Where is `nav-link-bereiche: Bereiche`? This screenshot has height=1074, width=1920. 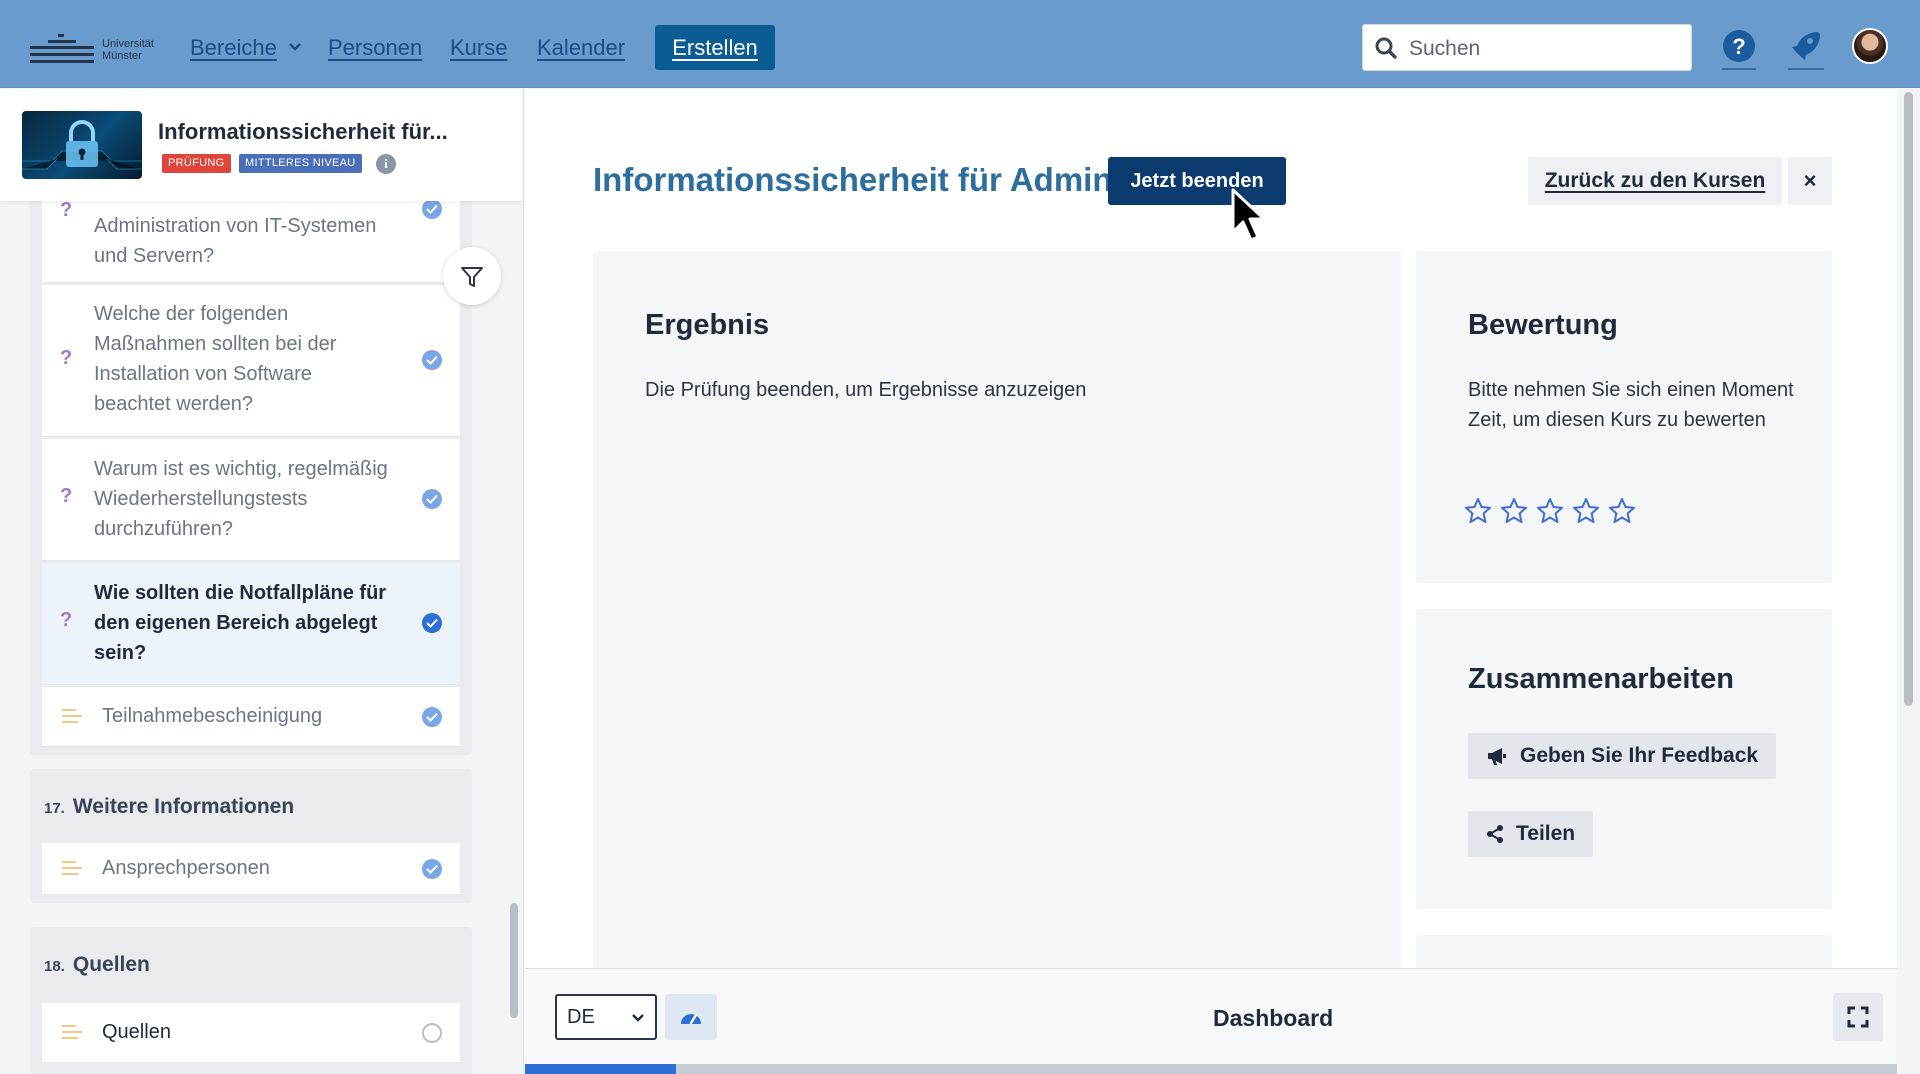
nav-link-bereiche: Bereiche is located at coordinates (233, 48).